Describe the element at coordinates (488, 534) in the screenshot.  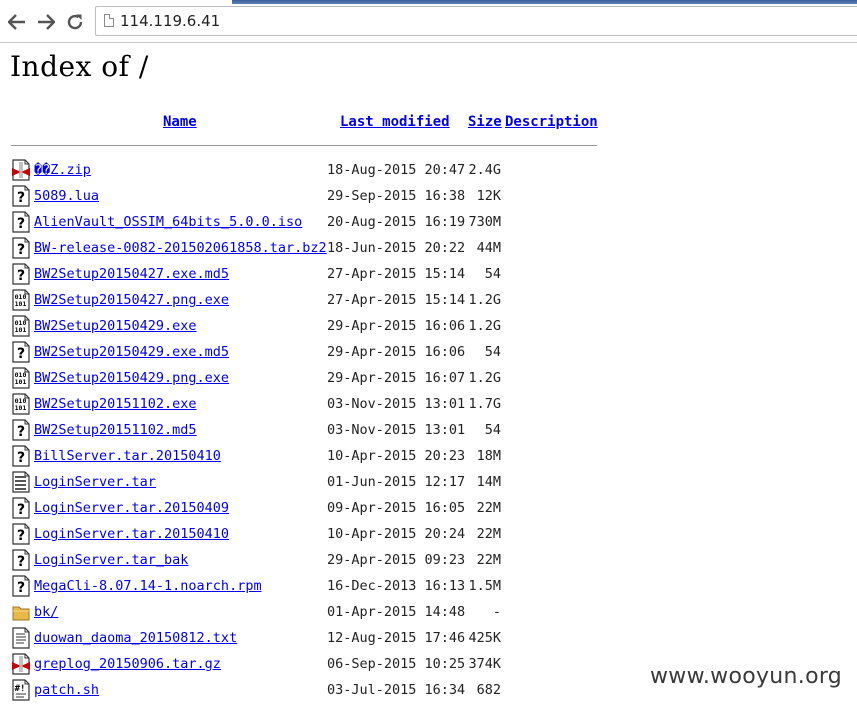
I see `file-size: 22M` at that location.